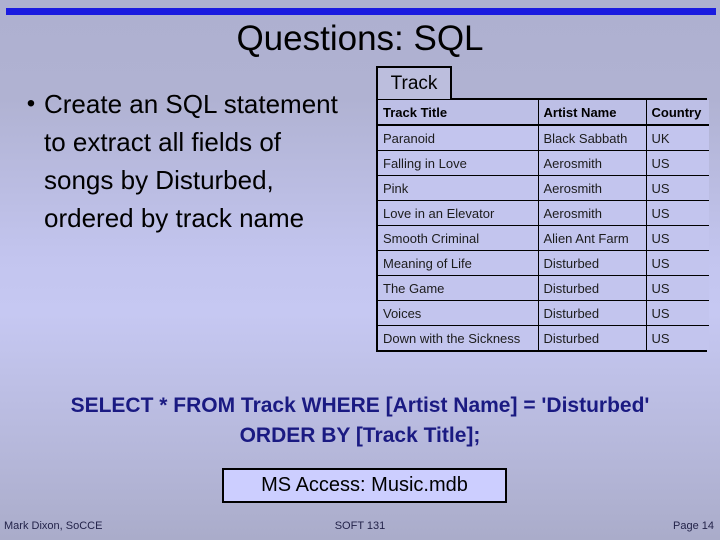  I want to click on table-cell: Black Sabbath, so click(592, 137).